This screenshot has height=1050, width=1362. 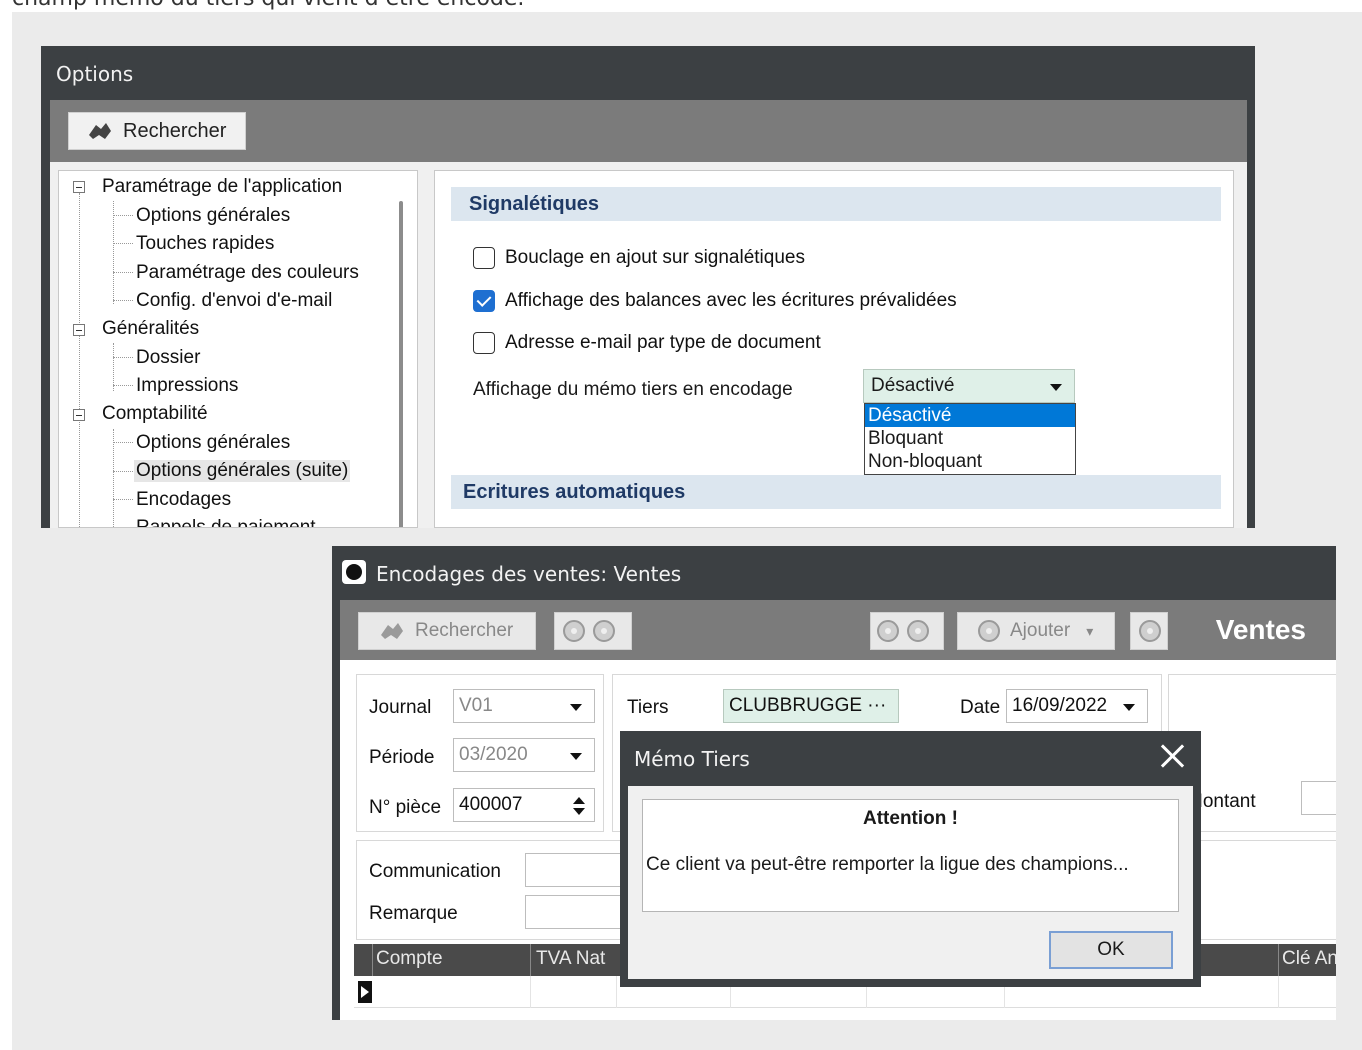 I want to click on add-label: Ajouter, so click(x=1040, y=630).